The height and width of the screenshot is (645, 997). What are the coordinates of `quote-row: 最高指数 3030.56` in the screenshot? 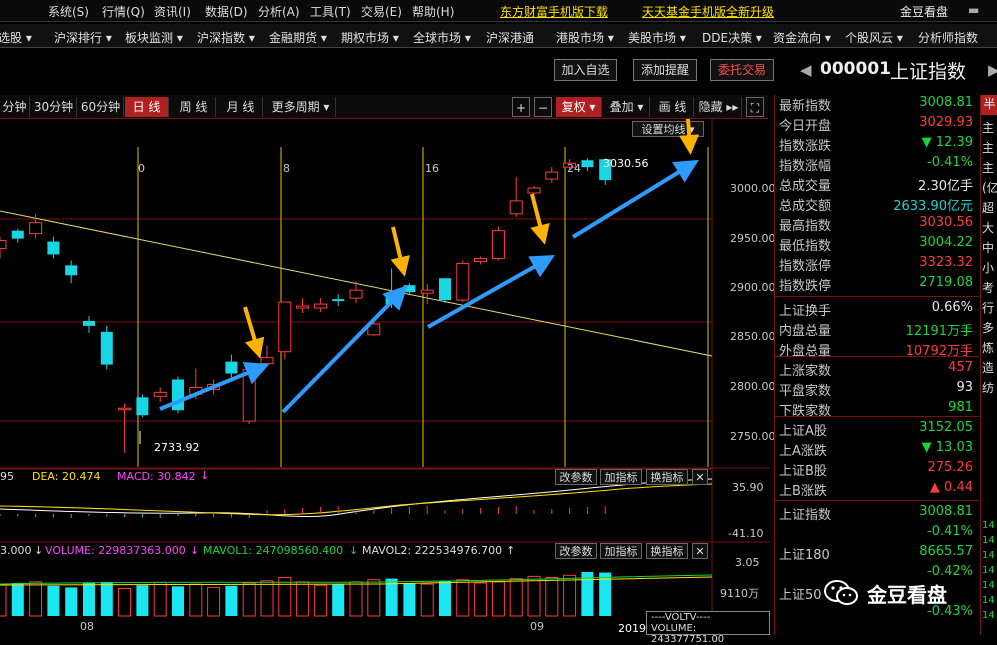 It's located at (877, 225).